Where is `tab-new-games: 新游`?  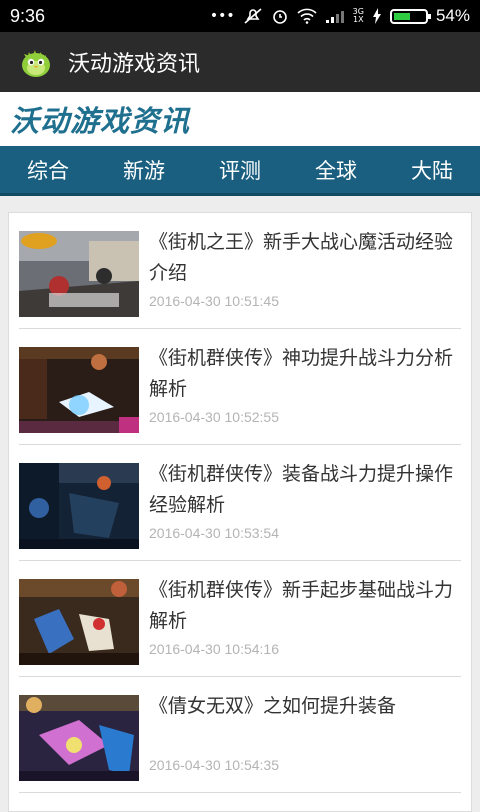
tab-new-games: 新游 is located at coordinates (144, 169).